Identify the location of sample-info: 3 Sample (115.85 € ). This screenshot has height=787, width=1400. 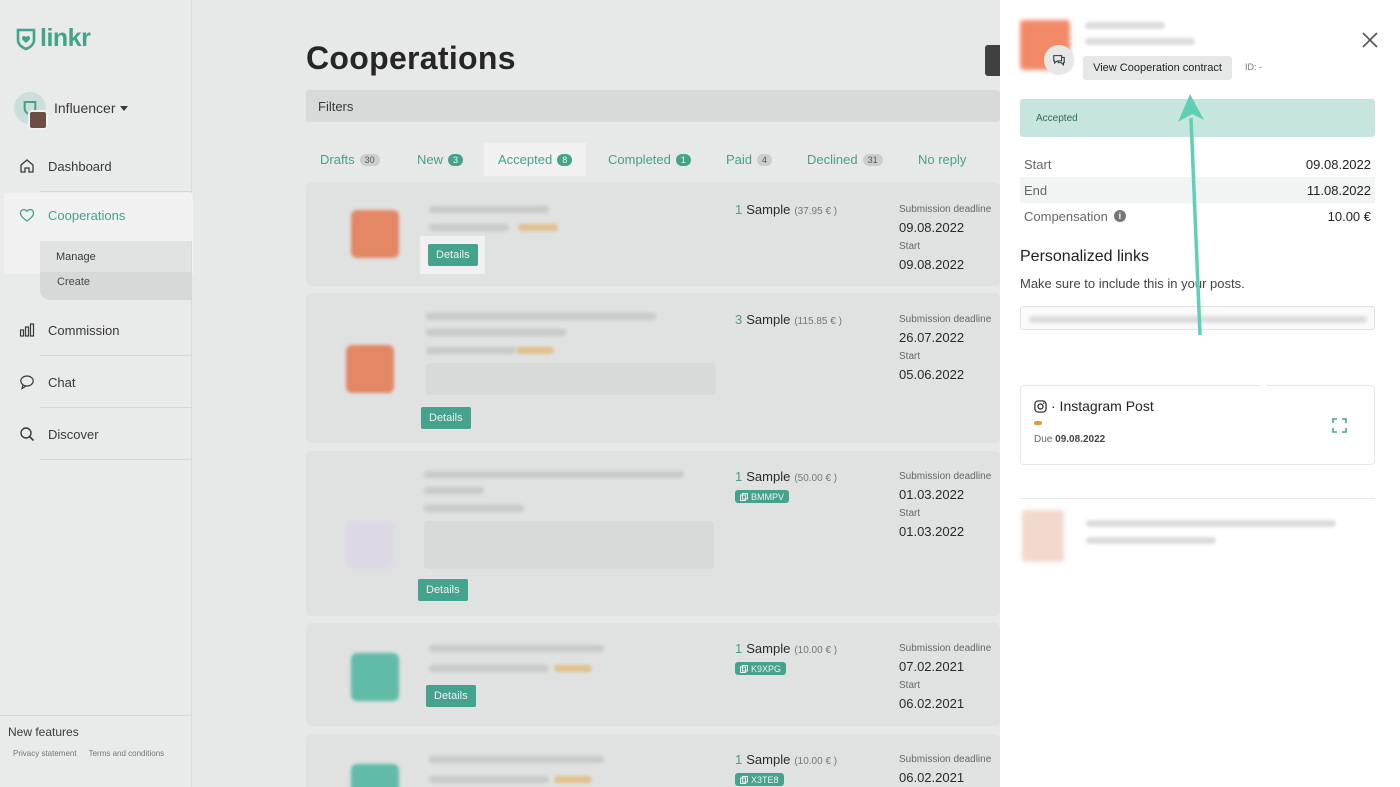
(788, 319).